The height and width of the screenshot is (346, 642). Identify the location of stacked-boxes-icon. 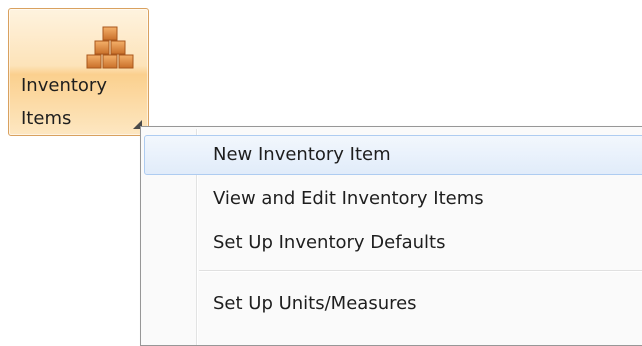
(110, 47).